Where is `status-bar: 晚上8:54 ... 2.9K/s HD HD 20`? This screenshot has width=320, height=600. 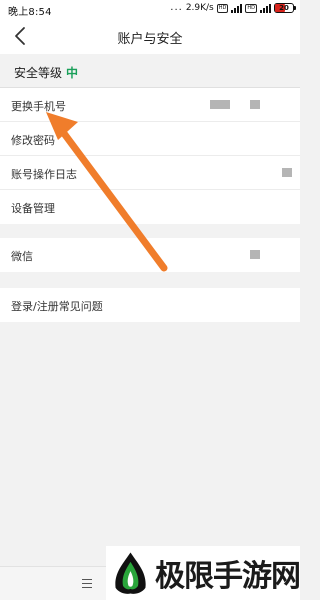 status-bar: 晚上8:54 ... 2.9K/s HD HD 20 is located at coordinates (150, 9).